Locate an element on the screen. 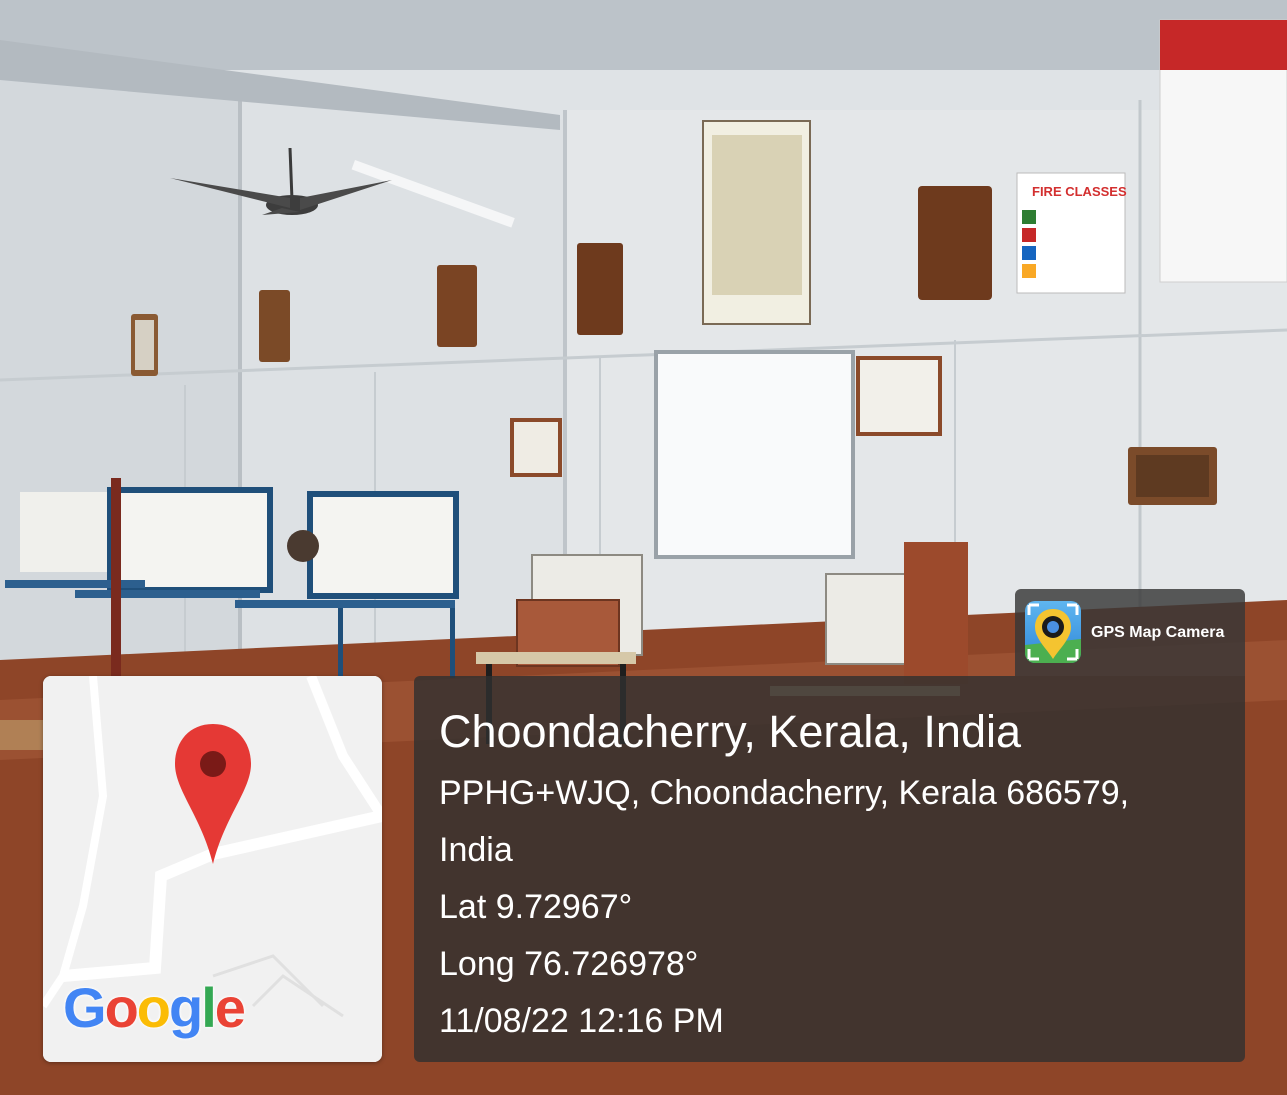  google-logo: Google is located at coordinates (154, 1008).